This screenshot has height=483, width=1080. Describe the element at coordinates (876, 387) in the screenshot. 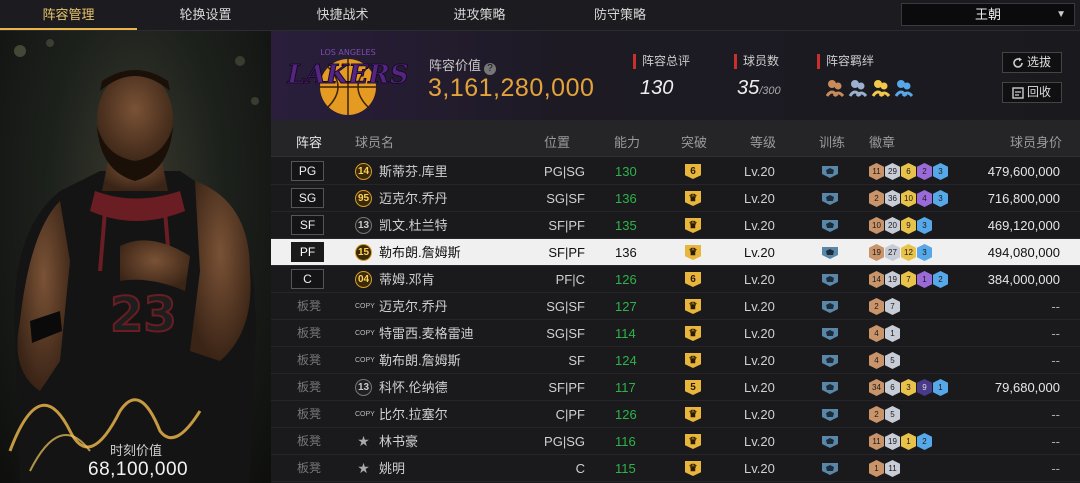

I see `badge-bronze: 34` at that location.